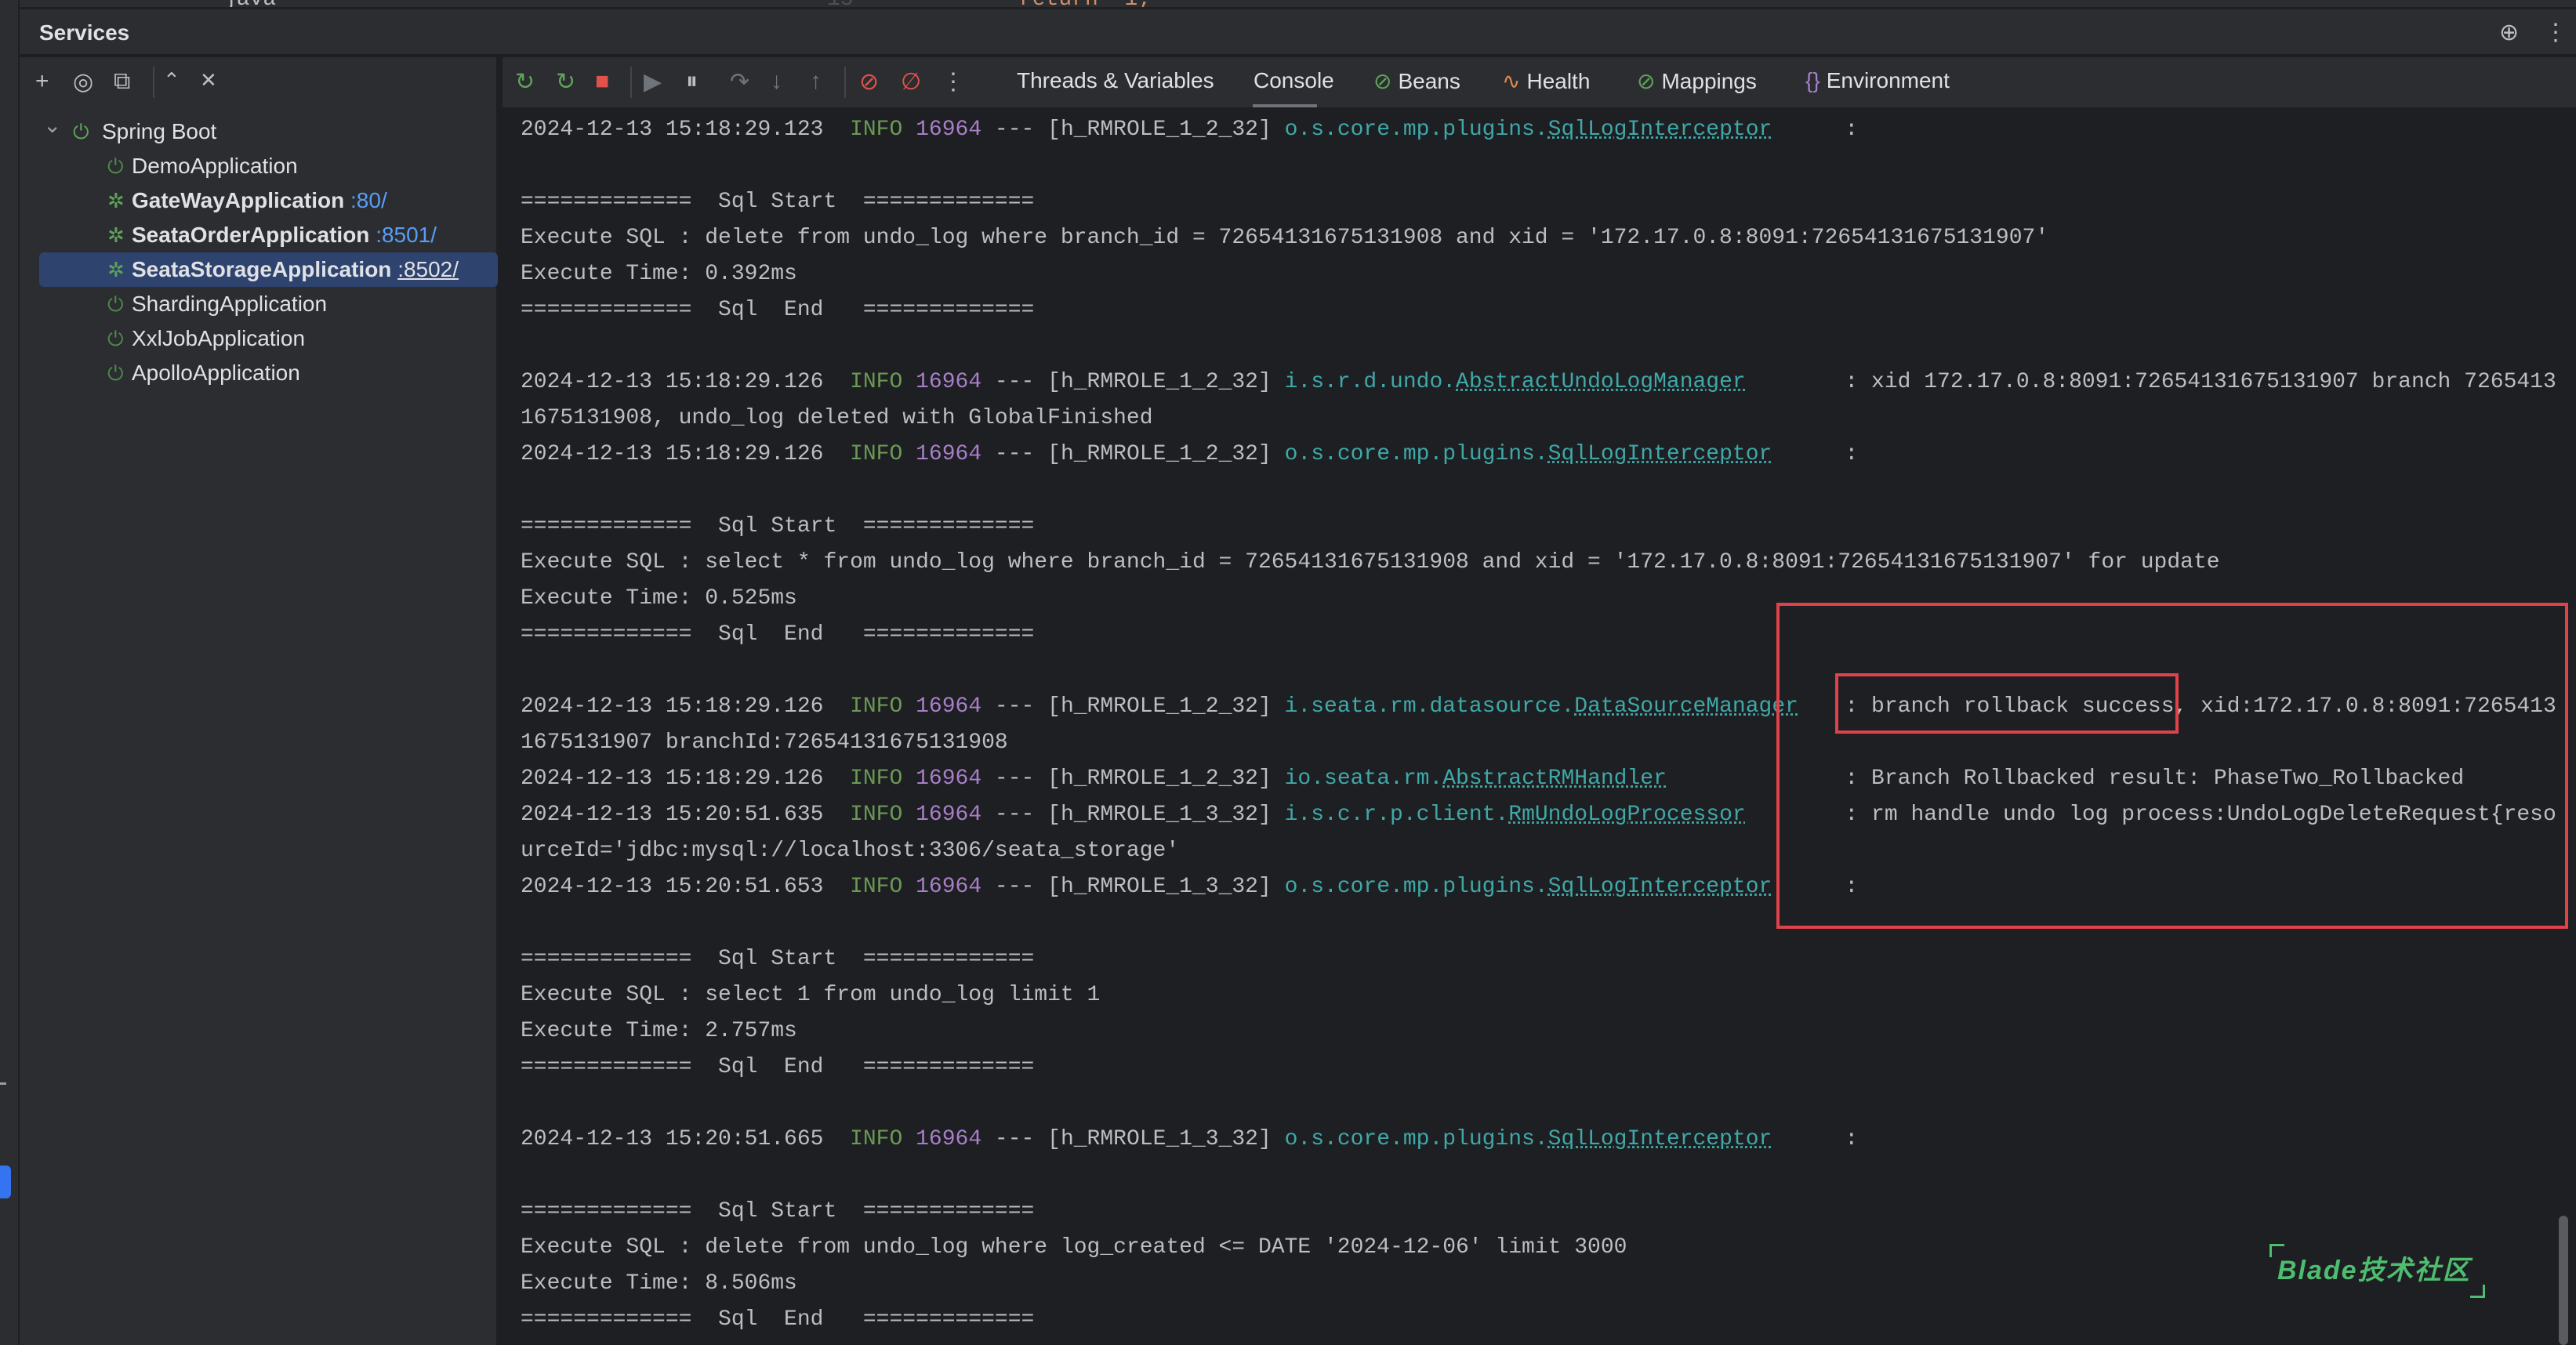  Describe the element at coordinates (260, 131) in the screenshot. I see `tree-root-spring-boot: ⌄ ⏻ Spring Boot` at that location.